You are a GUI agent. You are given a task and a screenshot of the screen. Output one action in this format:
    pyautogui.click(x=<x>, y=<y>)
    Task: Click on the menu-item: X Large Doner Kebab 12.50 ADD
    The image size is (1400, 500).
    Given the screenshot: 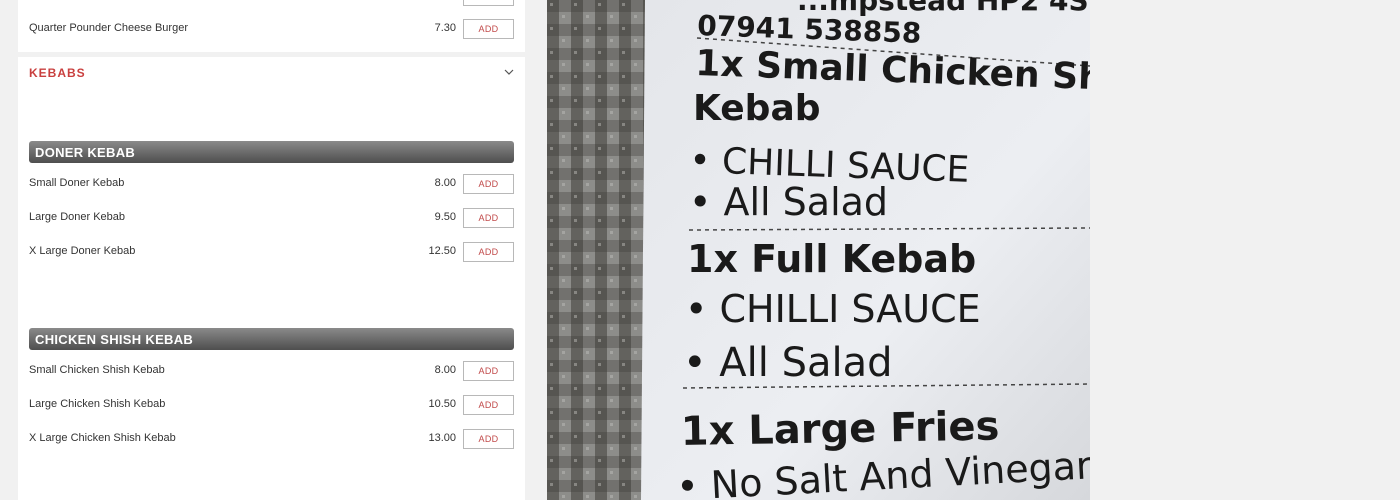 What is the action you would take?
    pyautogui.click(x=271, y=253)
    